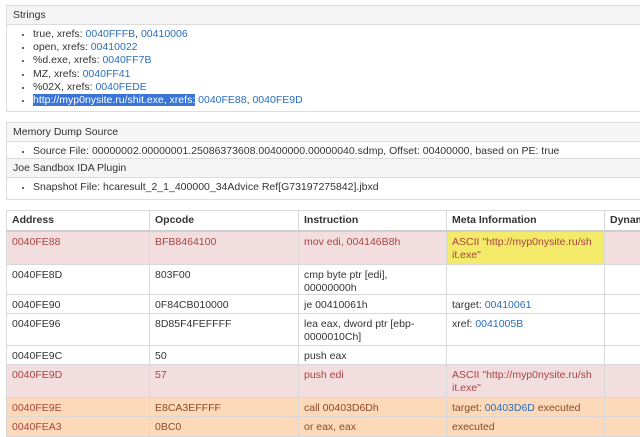  I want to click on string-label: %02X, xrefs:, so click(64, 87).